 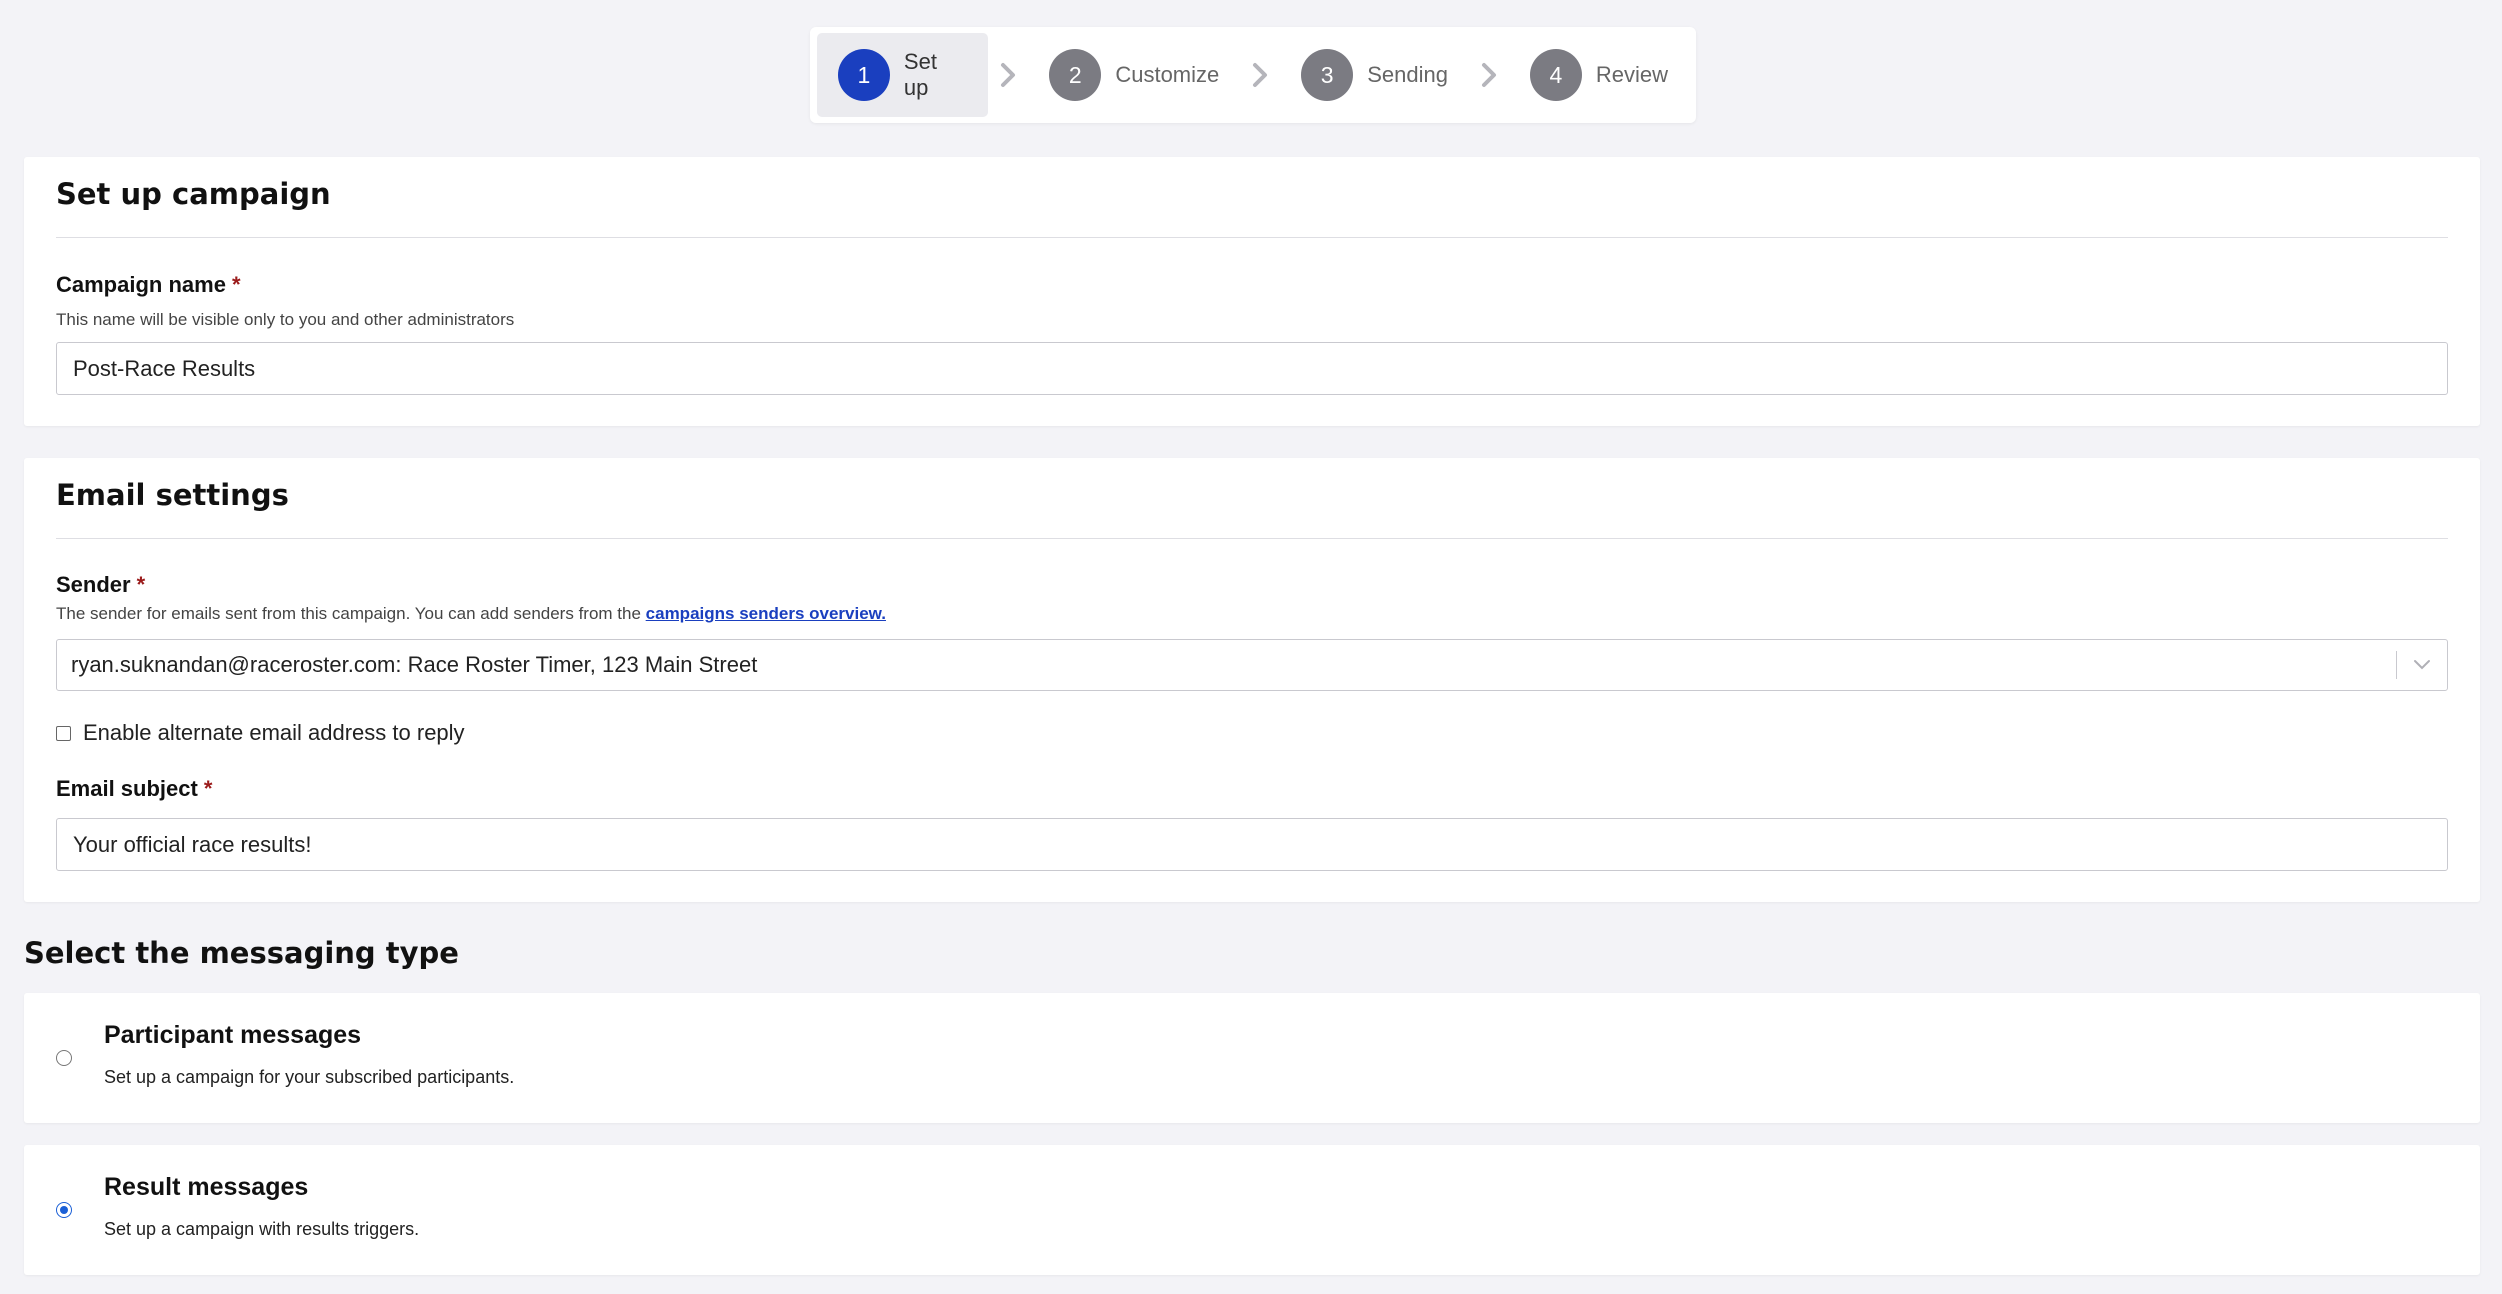 I want to click on alternate-reply-label: Enable alternate email address to reply, so click(x=274, y=733).